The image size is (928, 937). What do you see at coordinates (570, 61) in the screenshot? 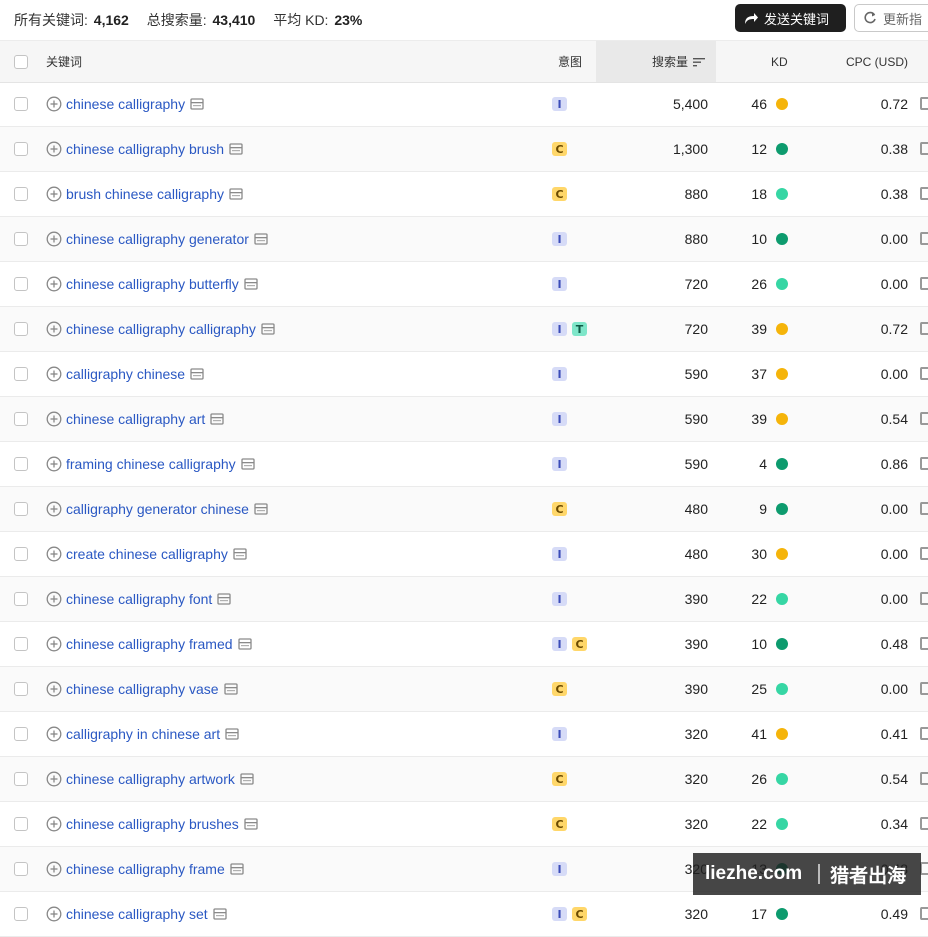
I see `column-header-intent: 意图` at bounding box center [570, 61].